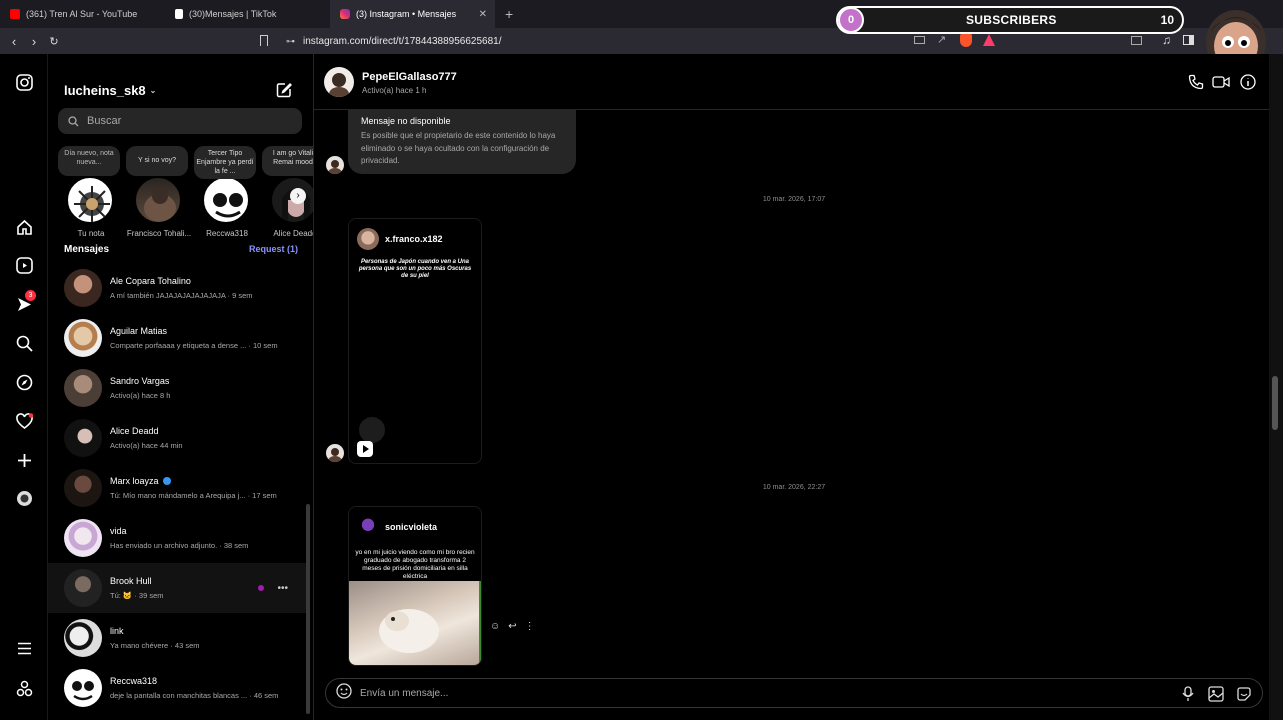 The width and height of the screenshot is (1283, 720). Describe the element at coordinates (24, 498) in the screenshot. I see `profile-avatar-icon` at that location.